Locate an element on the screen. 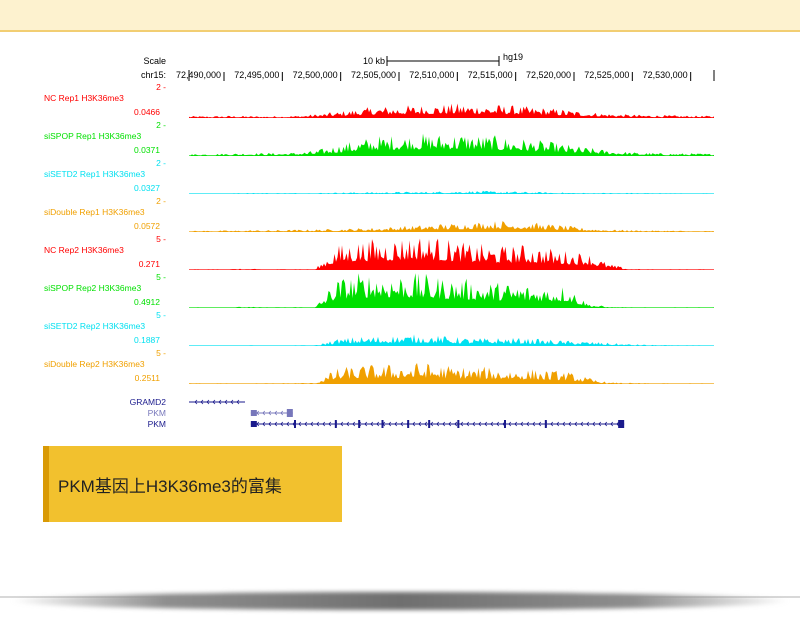  x-tick-label: 72,495,000 is located at coordinates (256, 75).